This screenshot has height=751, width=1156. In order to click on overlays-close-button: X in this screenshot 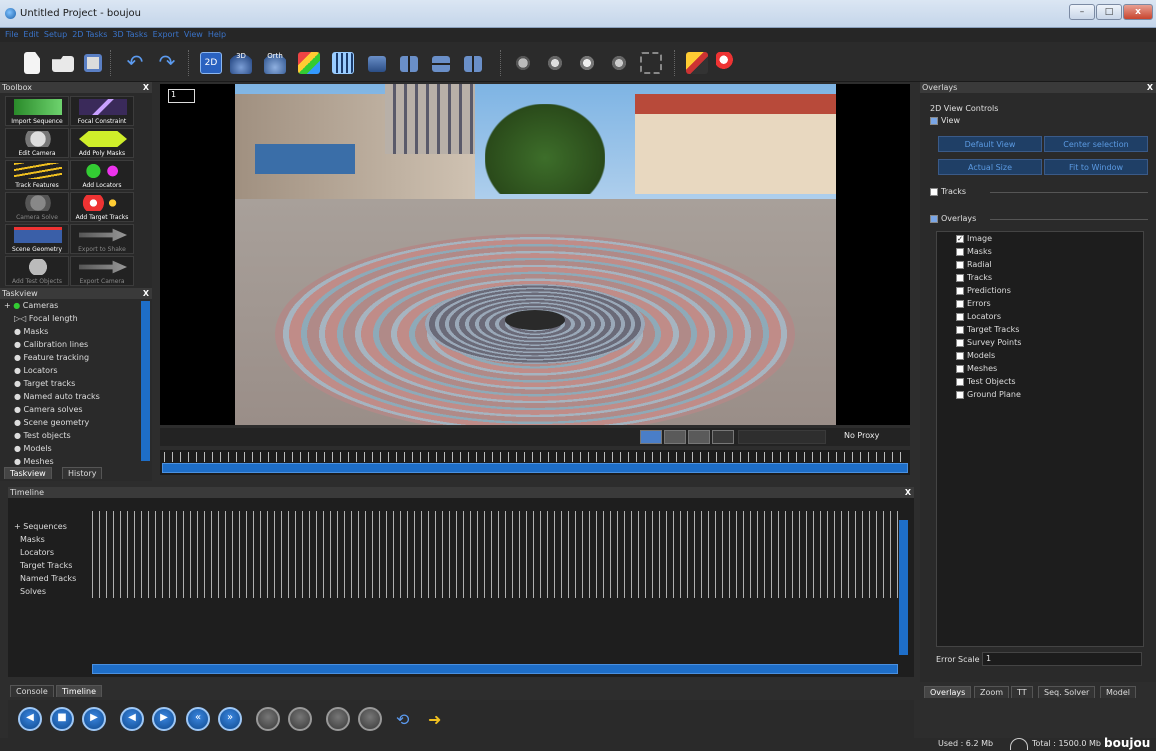, I will do `click(1150, 87)`.